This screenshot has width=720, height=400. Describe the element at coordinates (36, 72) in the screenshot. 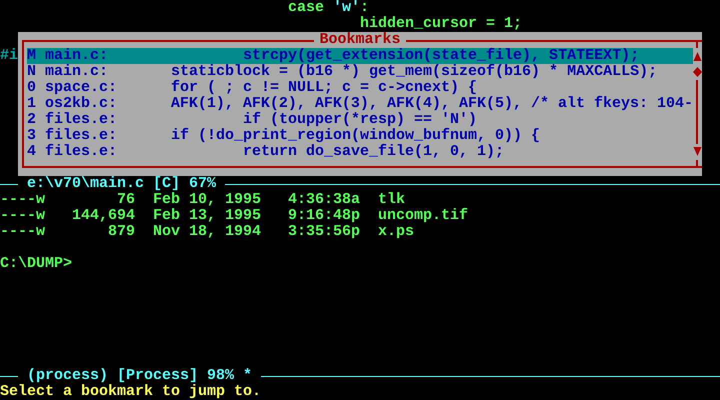

I see `bookmark-key: N` at that location.